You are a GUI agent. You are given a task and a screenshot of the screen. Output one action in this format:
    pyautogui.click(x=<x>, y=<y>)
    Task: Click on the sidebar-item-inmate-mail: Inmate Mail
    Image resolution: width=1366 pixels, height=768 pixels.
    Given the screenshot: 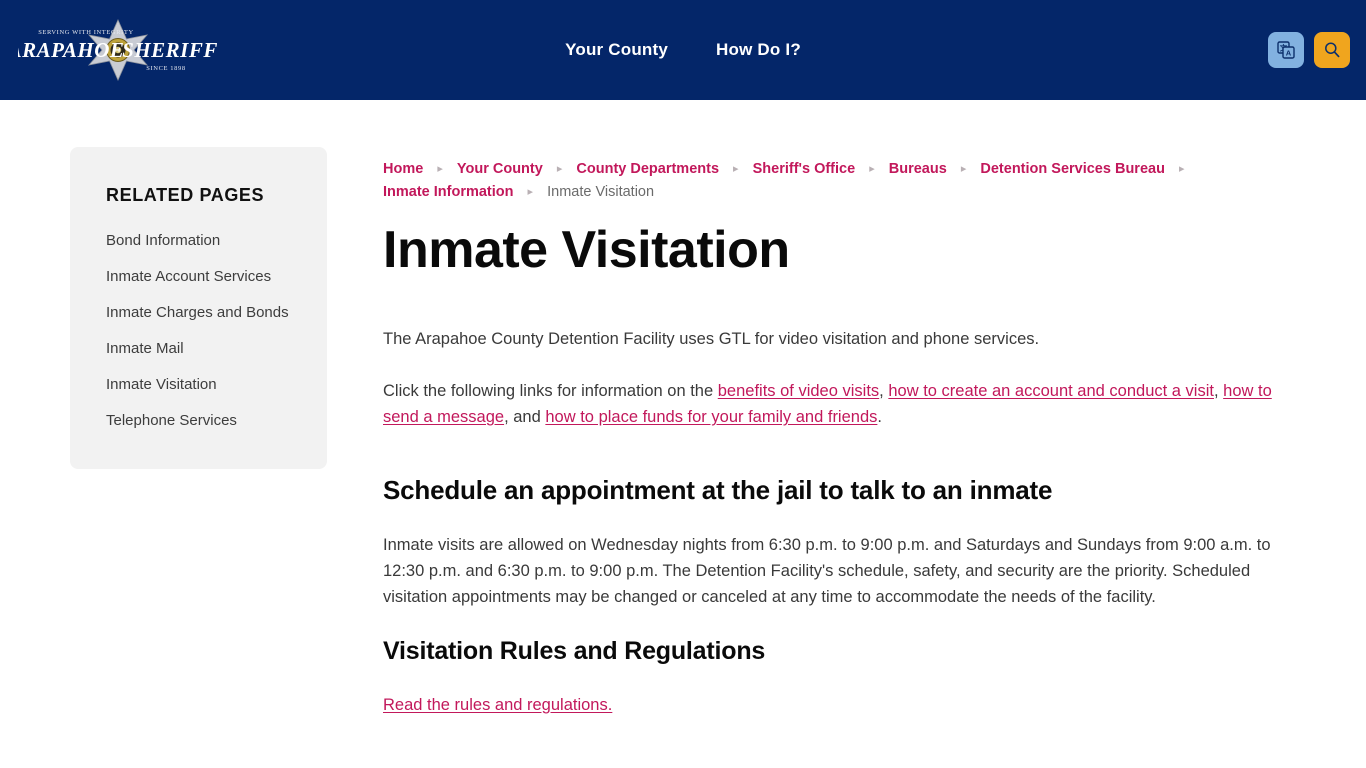 What is the action you would take?
    pyautogui.click(x=199, y=348)
    